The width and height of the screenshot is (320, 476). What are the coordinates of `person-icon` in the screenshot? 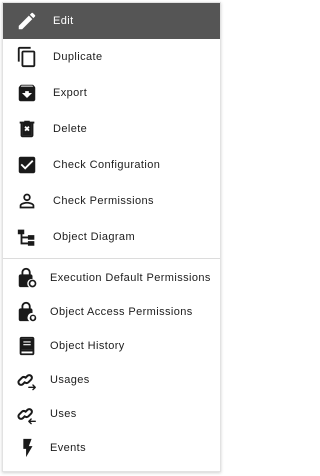 It's located at (27, 201).